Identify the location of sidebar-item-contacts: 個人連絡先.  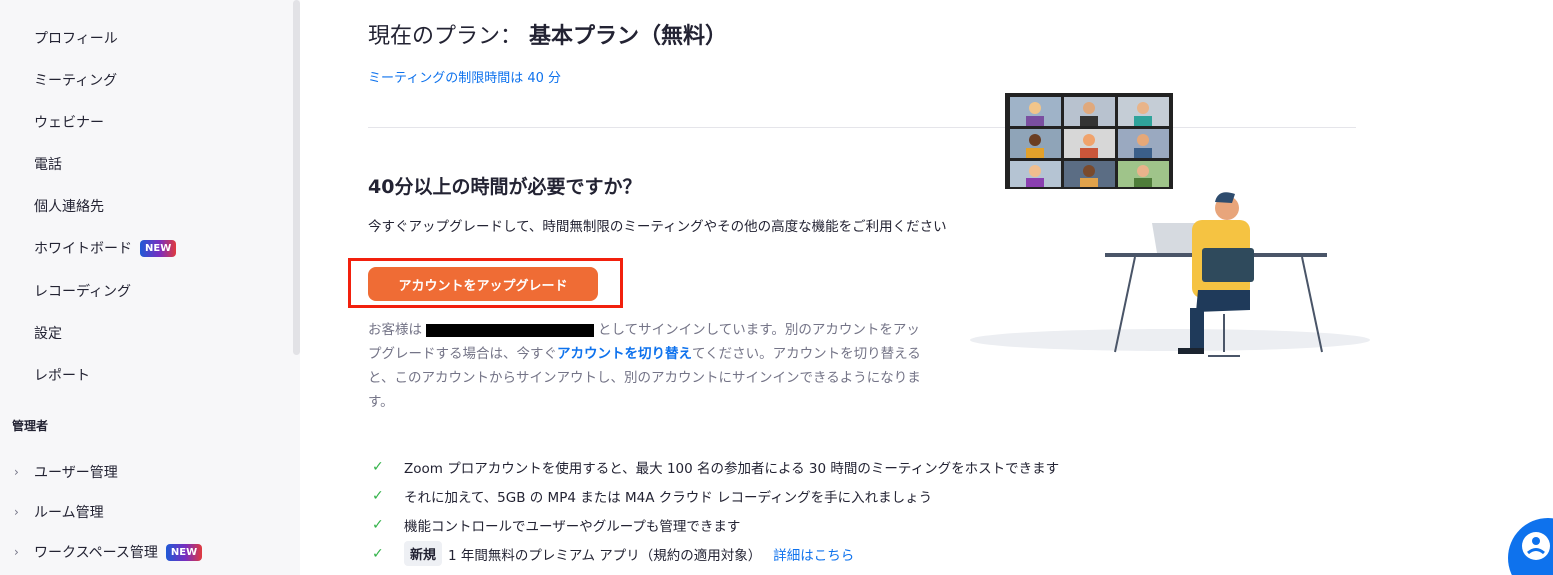
(69, 206).